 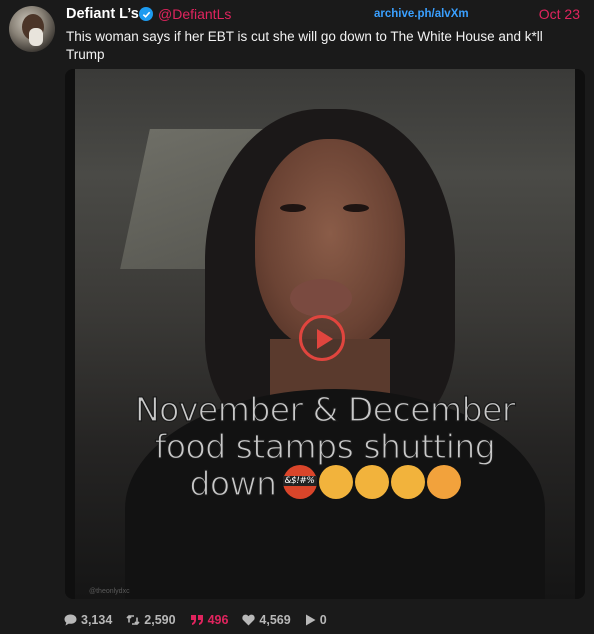 What do you see at coordinates (36, 37) in the screenshot?
I see `avatar-hand` at bounding box center [36, 37].